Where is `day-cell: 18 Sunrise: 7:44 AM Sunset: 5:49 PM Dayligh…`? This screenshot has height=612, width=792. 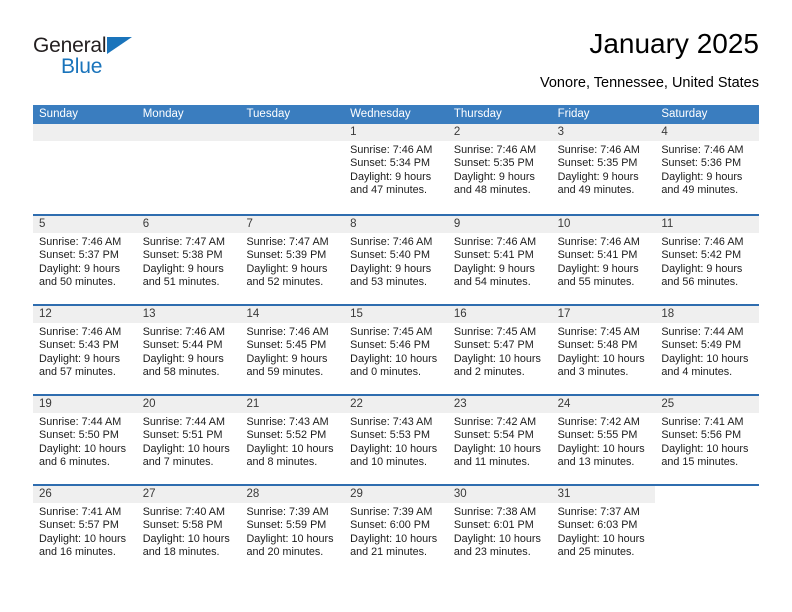
day-cell: 18 Sunrise: 7:44 AM Sunset: 5:49 PM Dayligh… is located at coordinates (707, 350).